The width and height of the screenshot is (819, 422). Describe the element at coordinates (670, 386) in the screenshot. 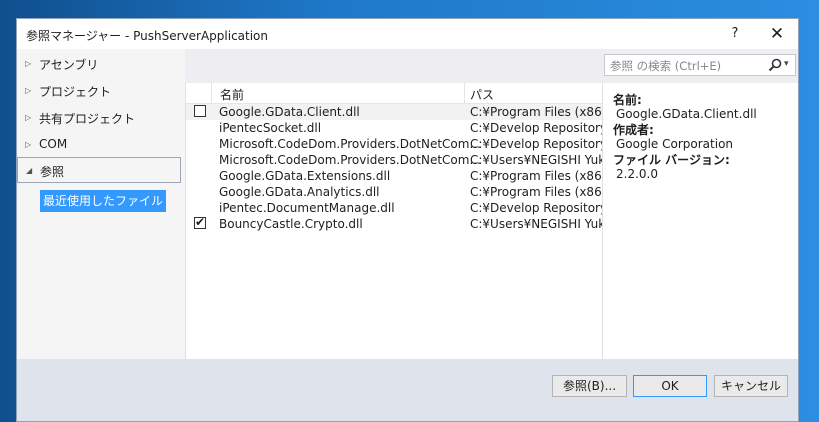

I see `ok-button: OK` at that location.